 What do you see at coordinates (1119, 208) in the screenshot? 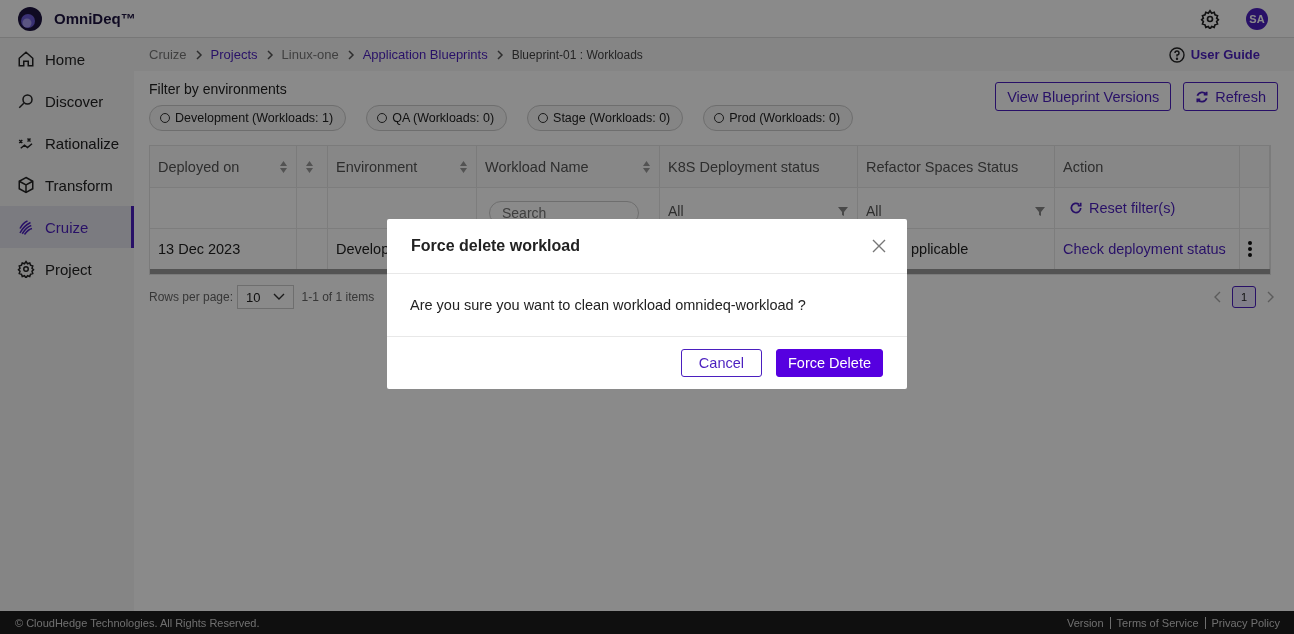
I see `reset-filters-link: Reset filter(s)` at bounding box center [1119, 208].